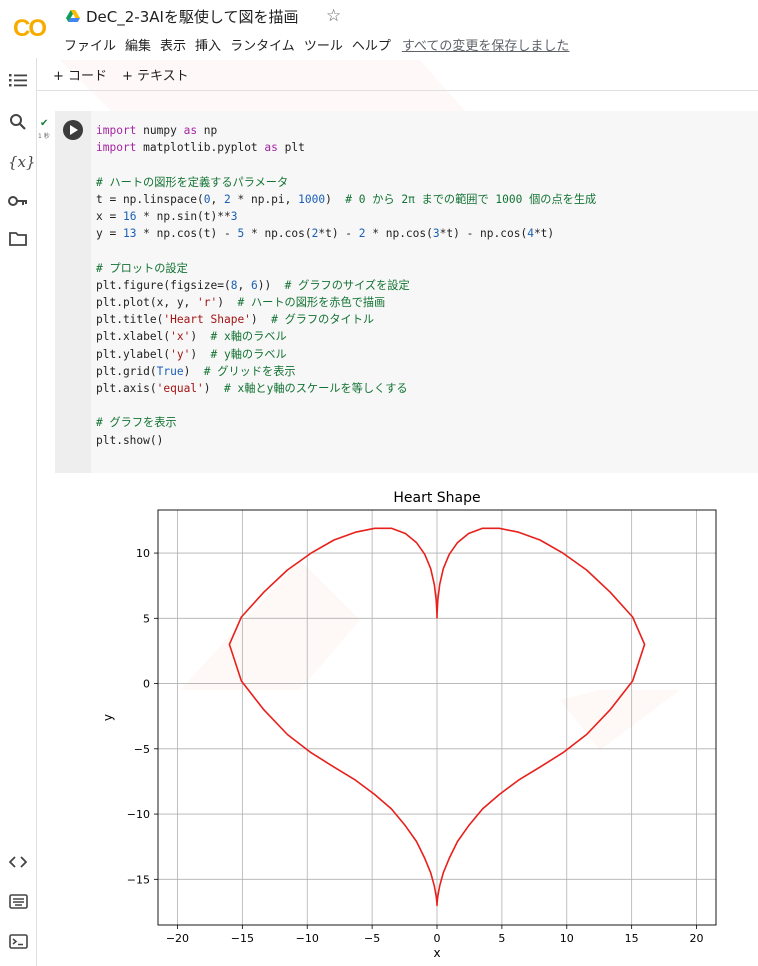  Describe the element at coordinates (133, 337) in the screenshot. I see `code-token: plt.xlabel(` at that location.